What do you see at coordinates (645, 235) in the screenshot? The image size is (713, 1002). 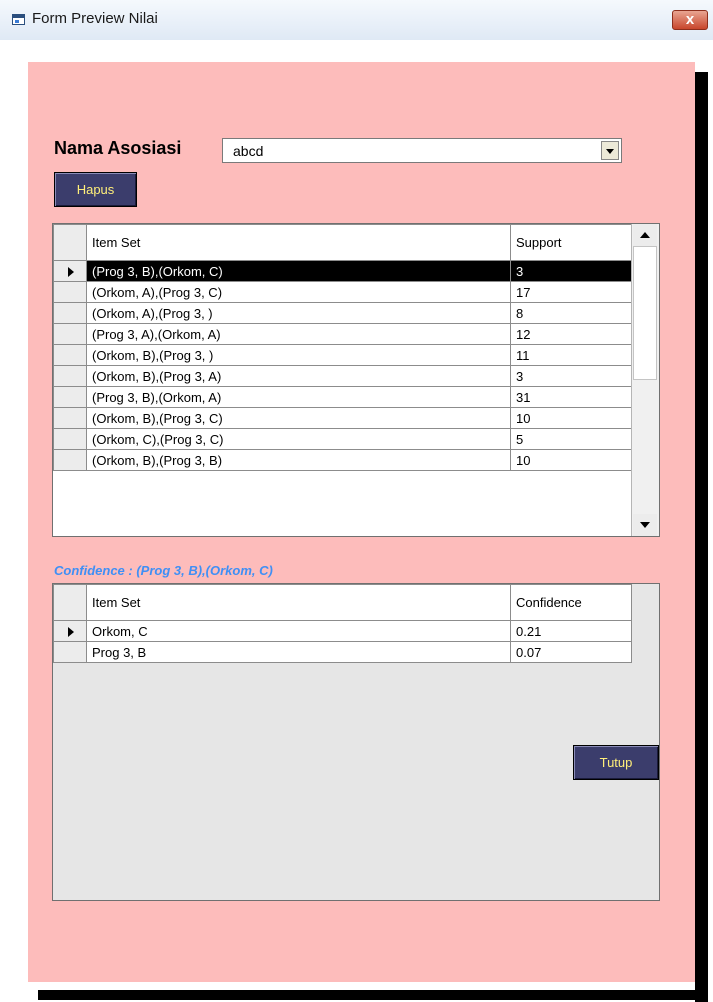 I see `scroll-up-arrow-icon` at bounding box center [645, 235].